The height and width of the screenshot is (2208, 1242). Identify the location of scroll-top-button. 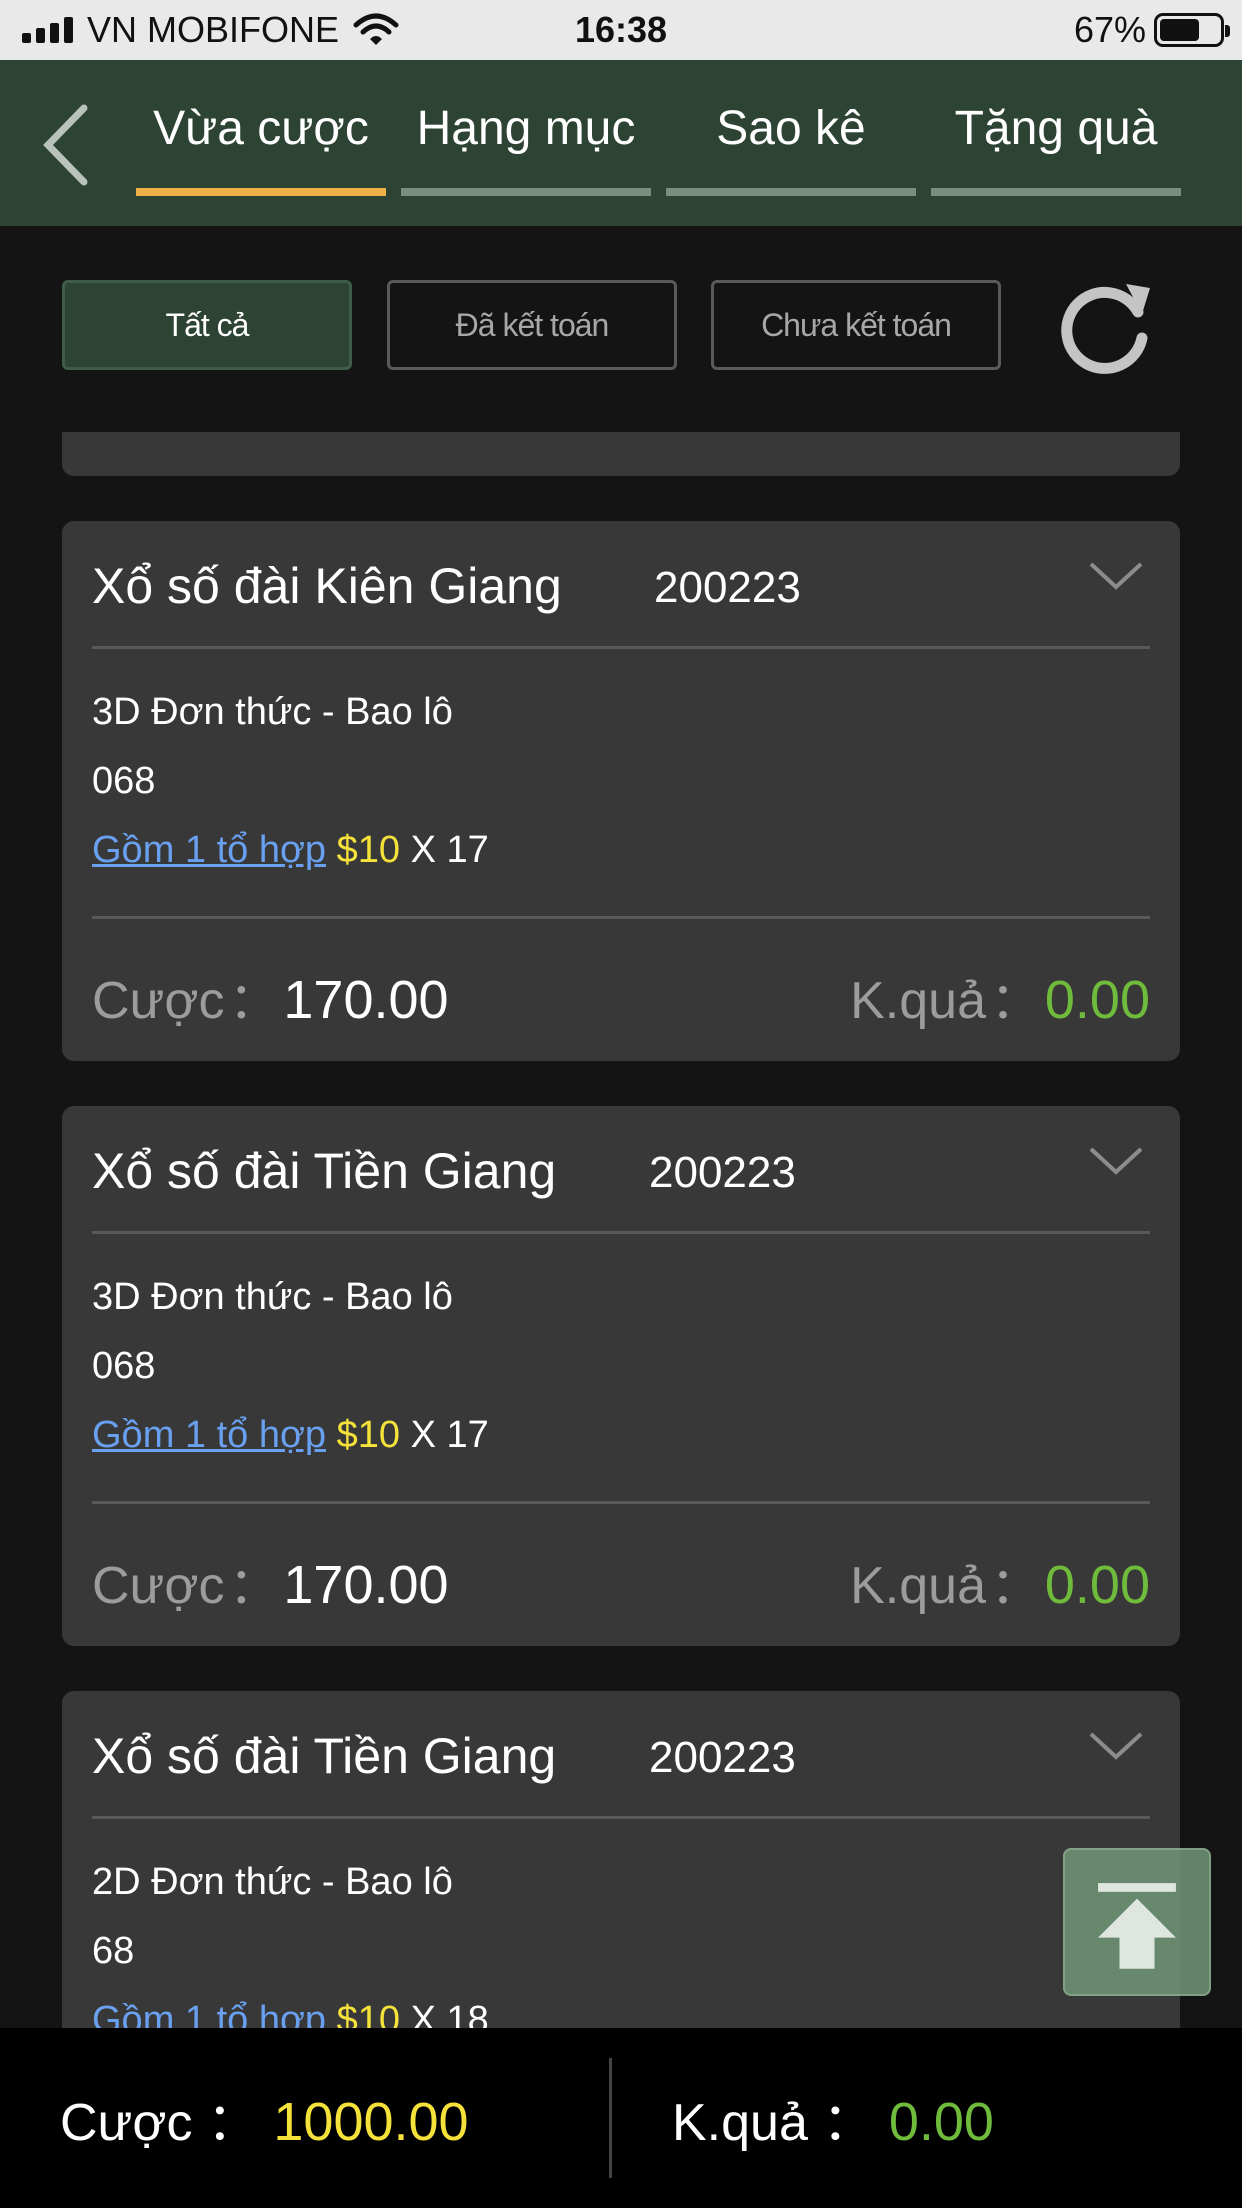
(1137, 1922).